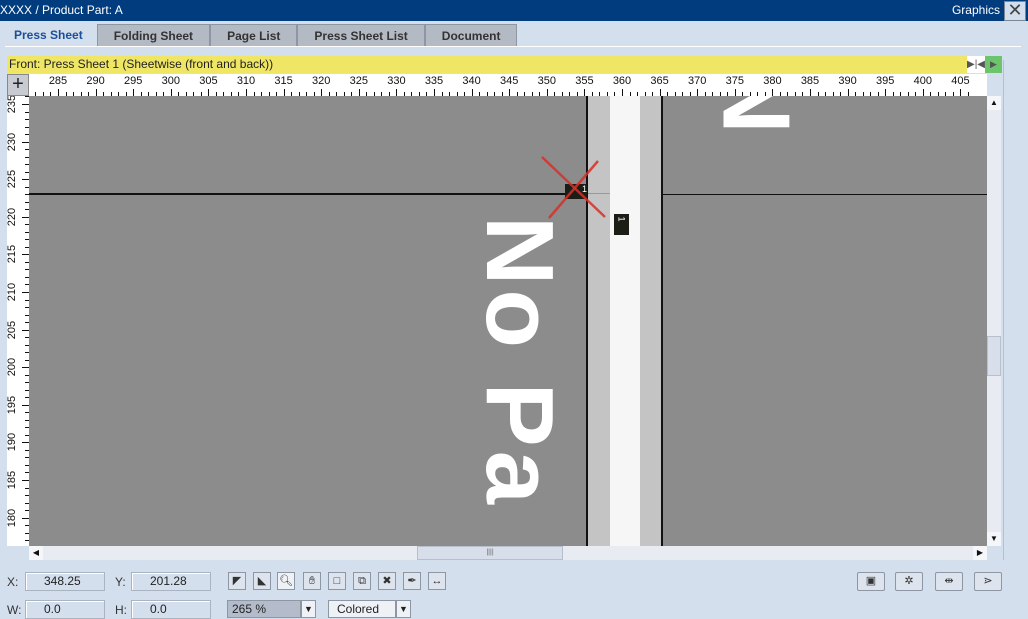 This screenshot has height=619, width=1028. Describe the element at coordinates (18, 85) in the screenshot. I see `crosshair-origin-icon: +` at that location.